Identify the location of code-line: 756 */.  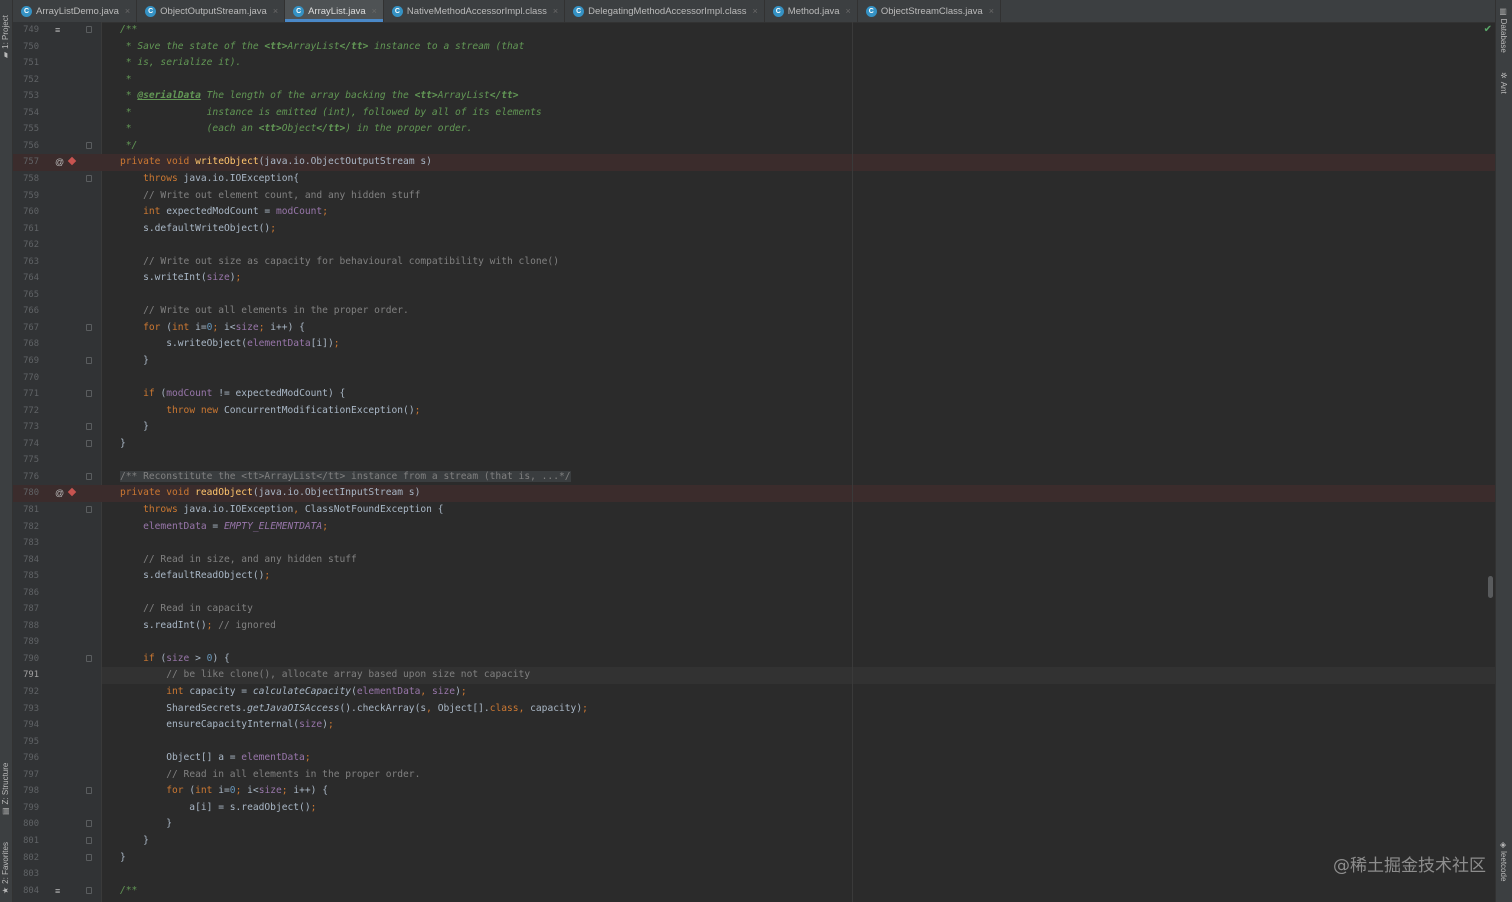
(754, 146).